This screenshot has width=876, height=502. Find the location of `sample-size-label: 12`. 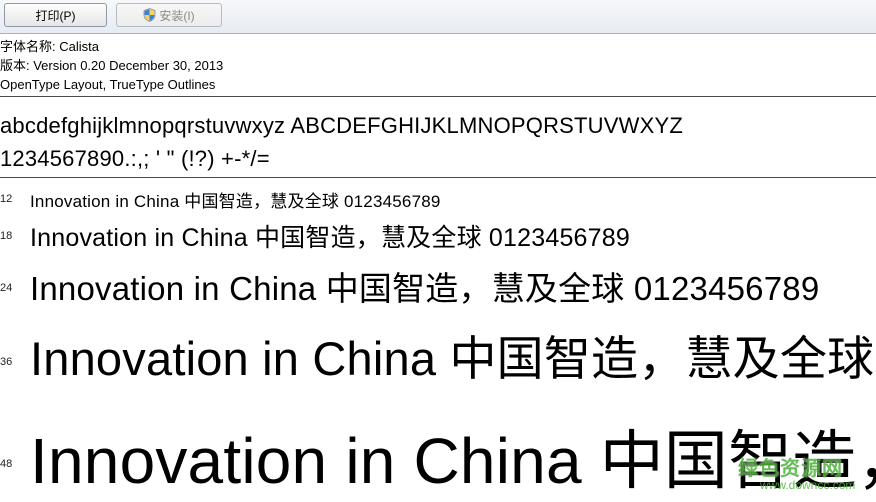

sample-size-label: 12 is located at coordinates (6, 199).